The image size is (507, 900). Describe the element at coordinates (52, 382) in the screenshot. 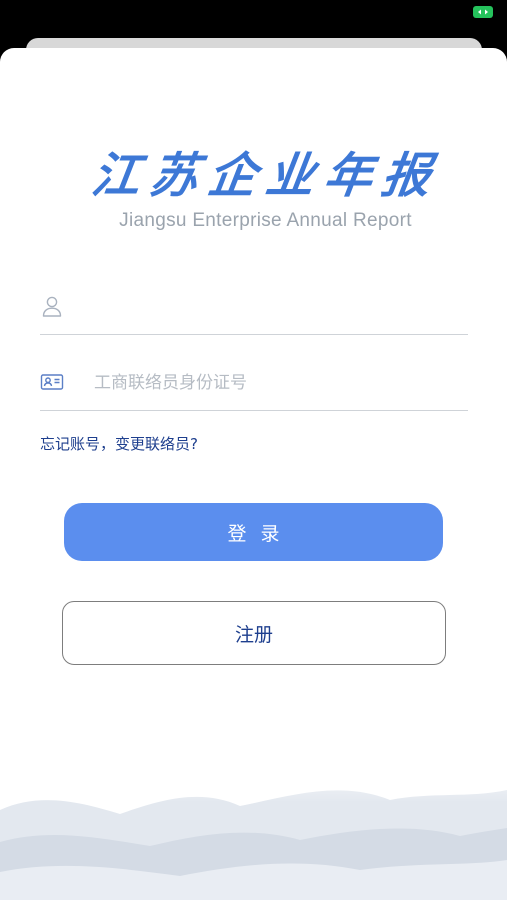

I see `id-card-icon` at that location.